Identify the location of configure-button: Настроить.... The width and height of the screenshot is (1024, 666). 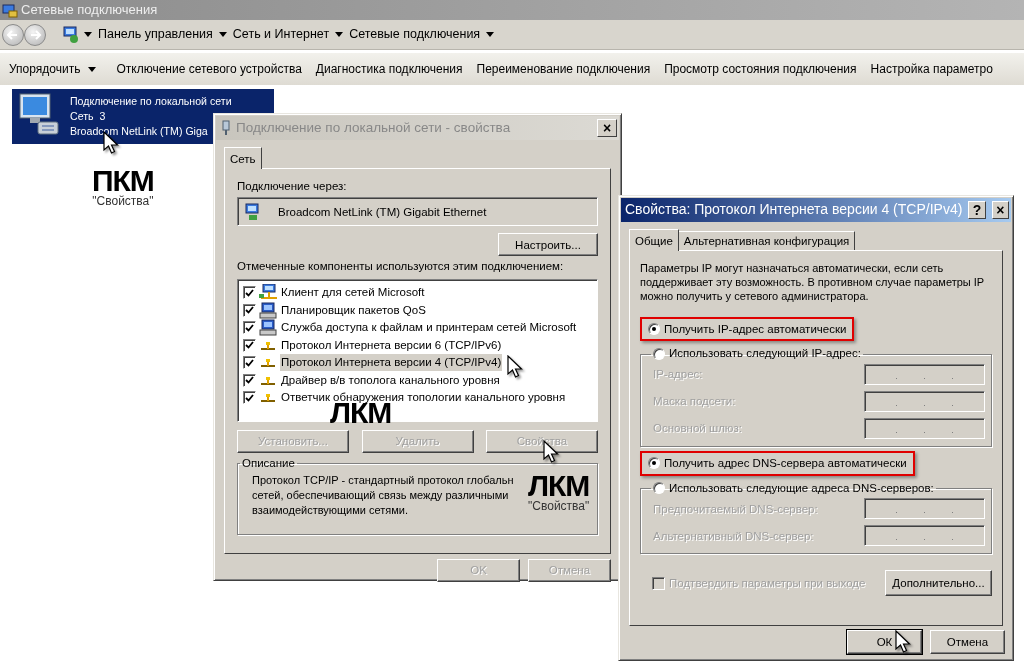
(548, 245).